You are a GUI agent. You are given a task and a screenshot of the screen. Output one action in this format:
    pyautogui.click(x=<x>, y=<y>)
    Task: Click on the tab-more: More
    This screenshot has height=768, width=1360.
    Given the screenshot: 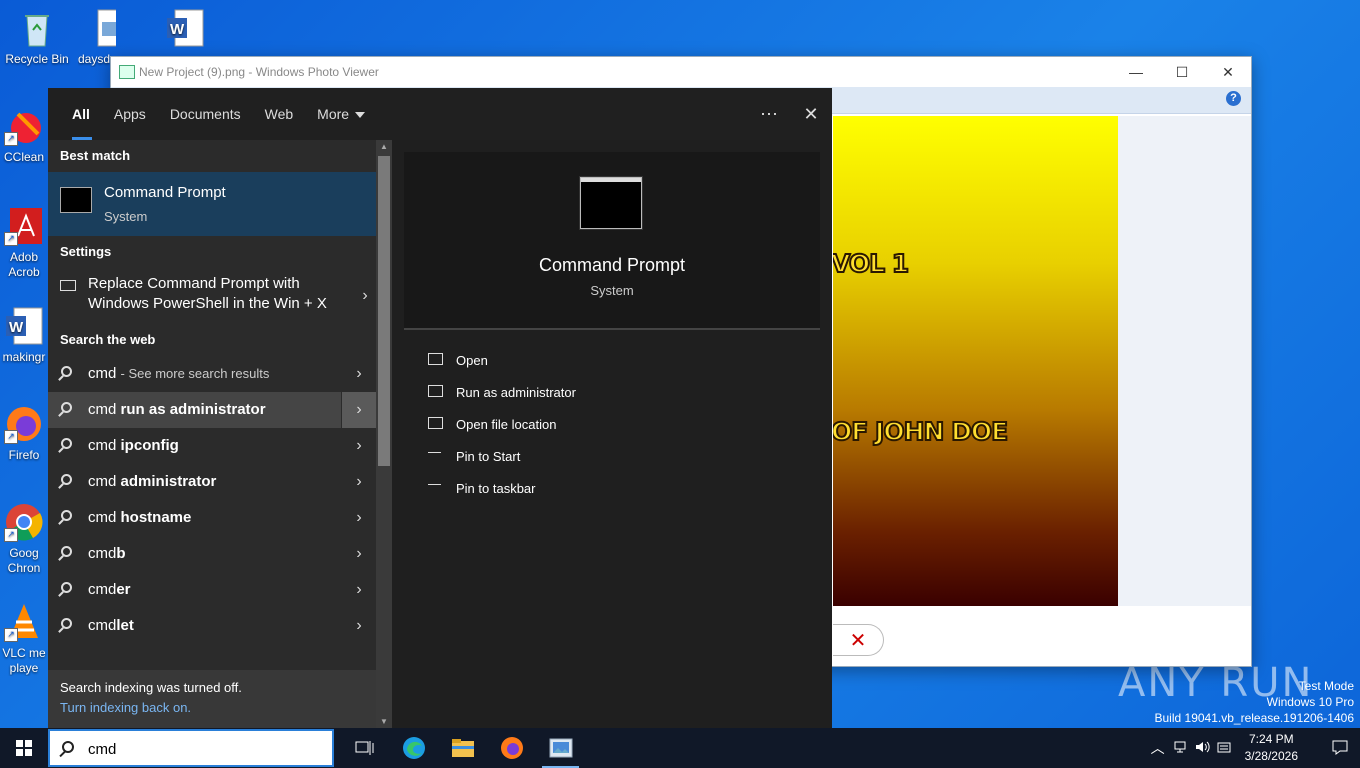 What is the action you would take?
    pyautogui.click(x=341, y=114)
    